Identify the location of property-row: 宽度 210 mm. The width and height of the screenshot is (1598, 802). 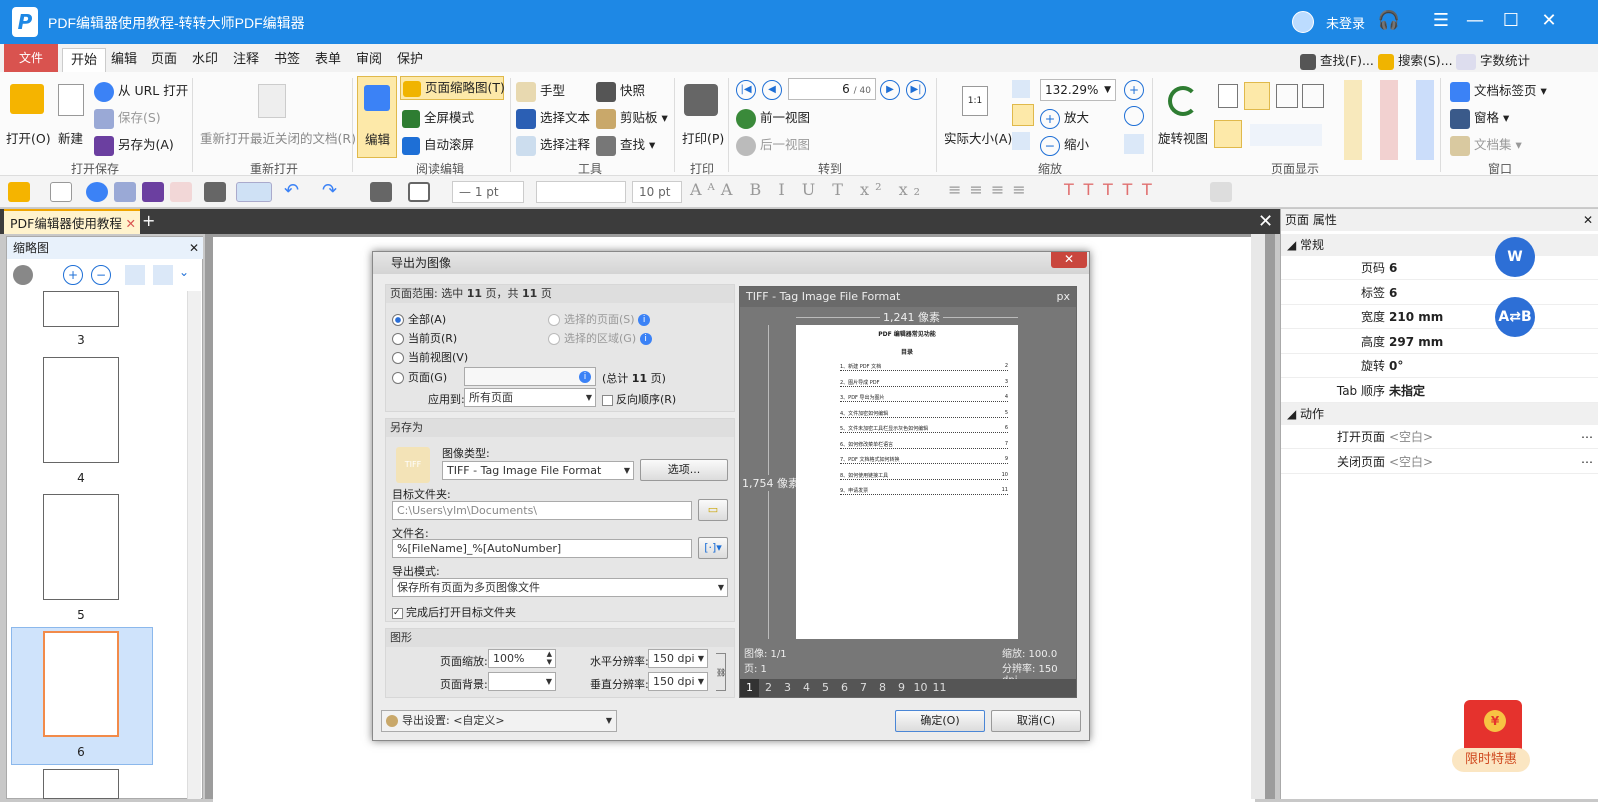
(1439, 317).